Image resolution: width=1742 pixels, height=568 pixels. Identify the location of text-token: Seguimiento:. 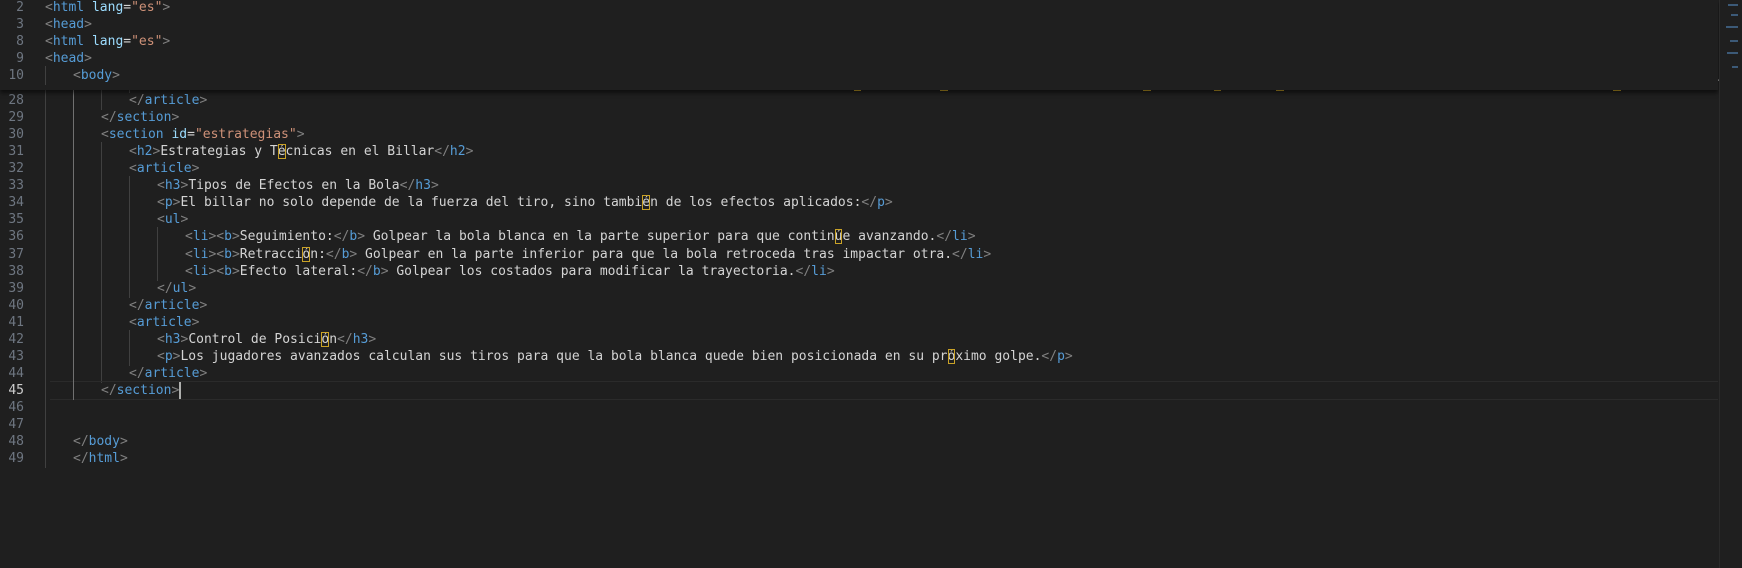
(286, 237).